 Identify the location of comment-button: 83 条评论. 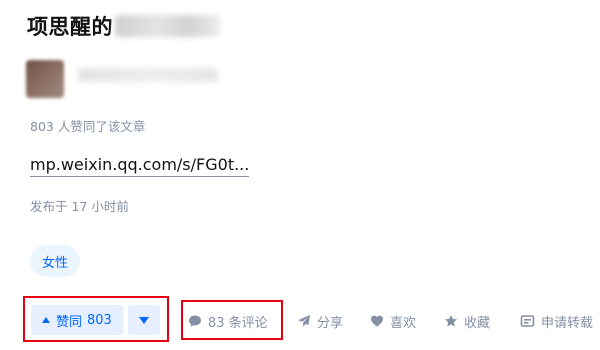
(228, 321).